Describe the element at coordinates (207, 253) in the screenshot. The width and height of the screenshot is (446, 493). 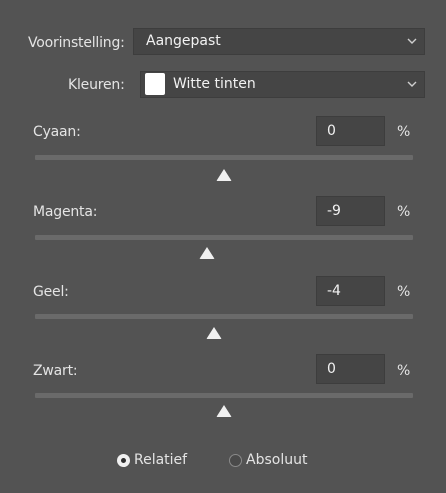
I see `magenta-slider-thumb-icon` at that location.